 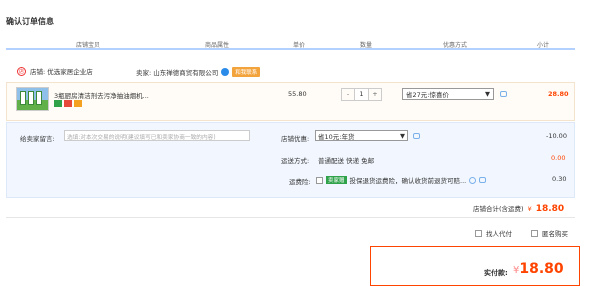 I want to click on store-promo-amount: -10.00, so click(x=556, y=136).